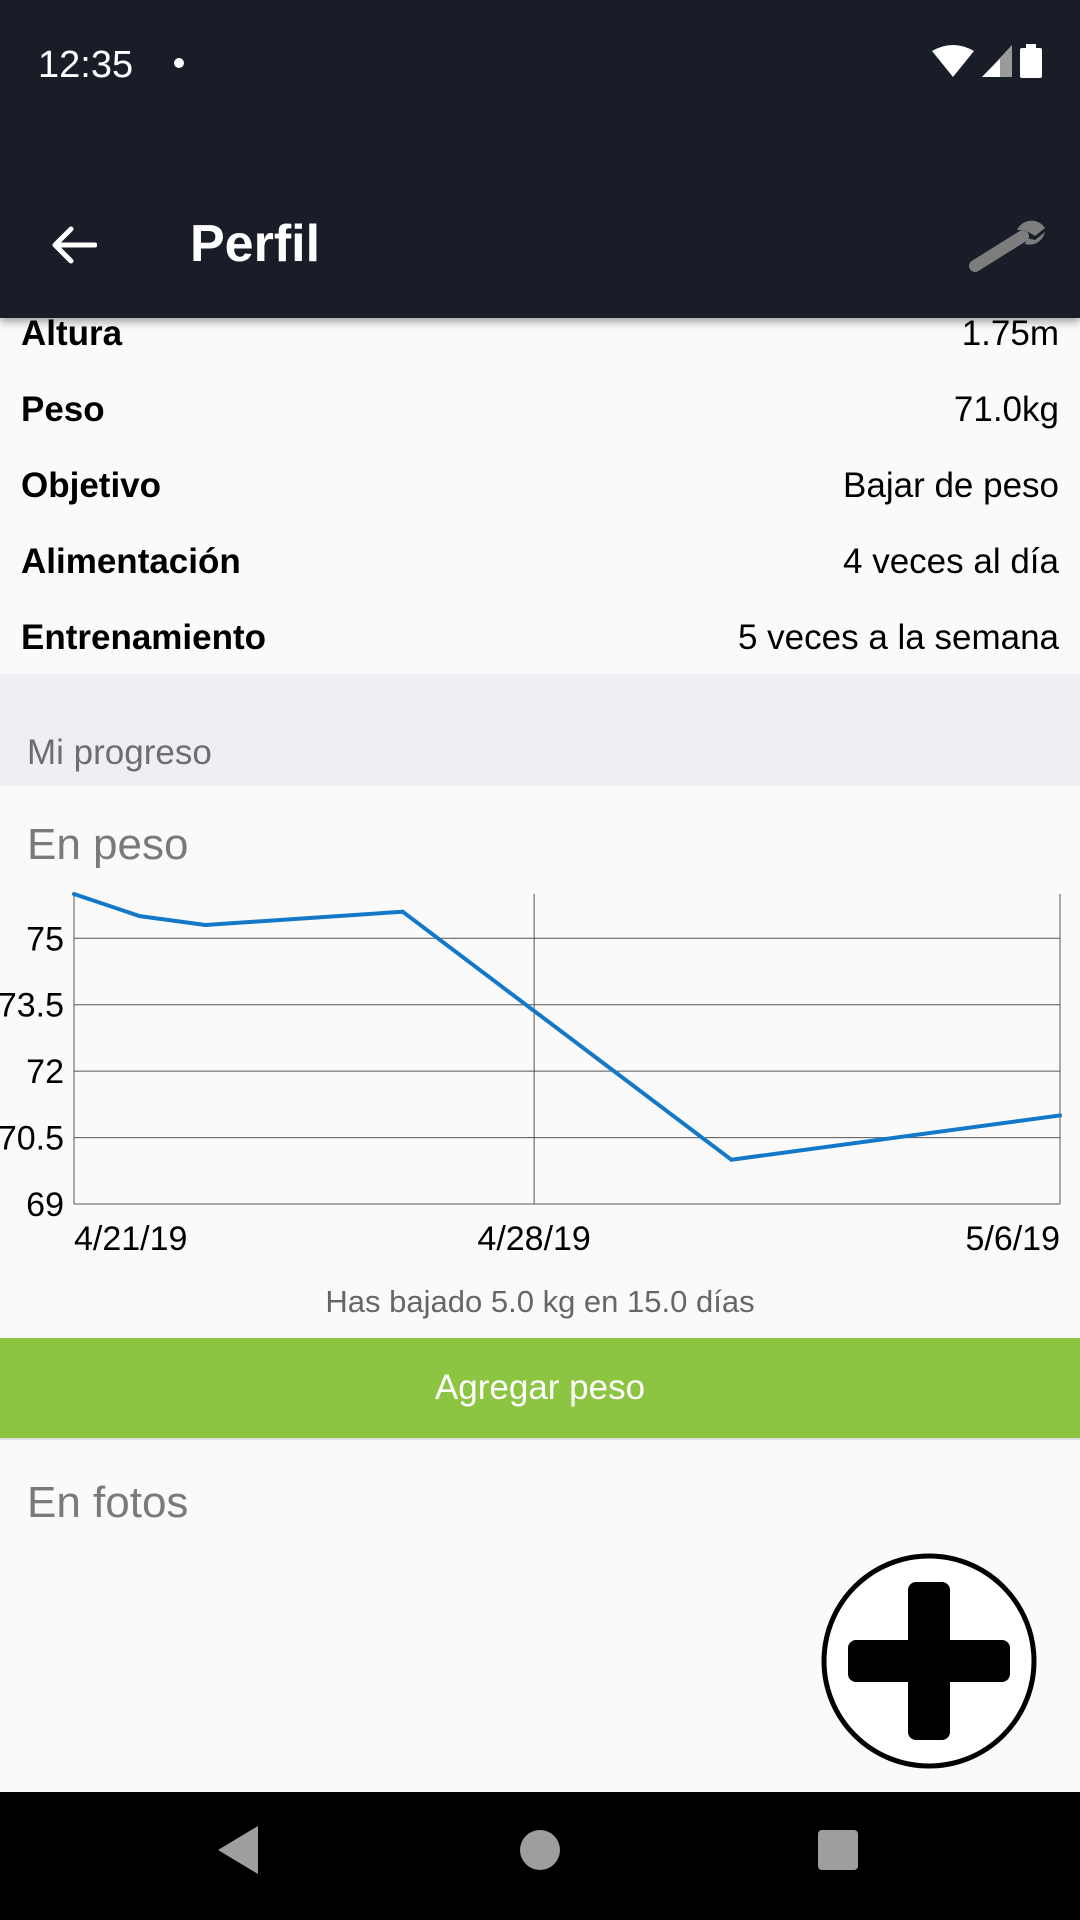 This screenshot has width=1080, height=1920. Describe the element at coordinates (32, 1006) in the screenshot. I see `y-tick-label: 73.5` at that location.